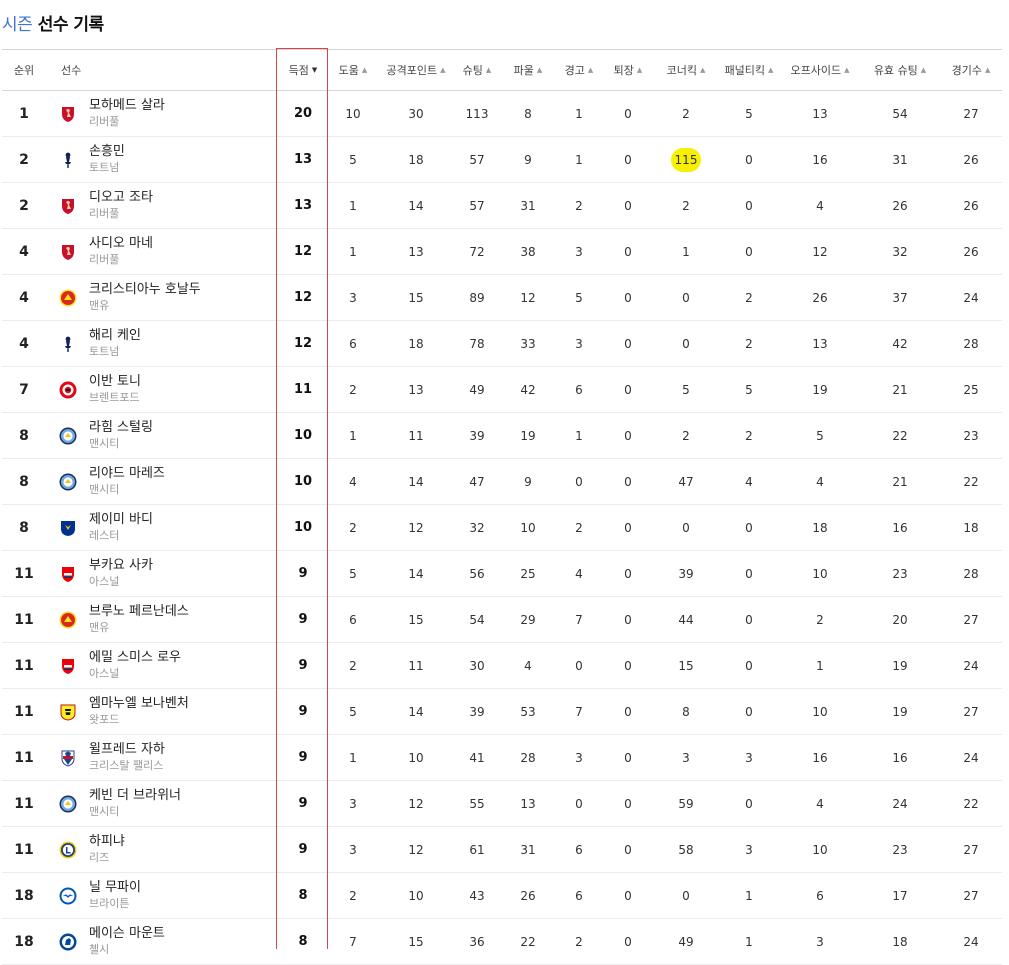  What do you see at coordinates (314, 70) in the screenshot?
I see `sort-desc-icon: ▼` at bounding box center [314, 70].